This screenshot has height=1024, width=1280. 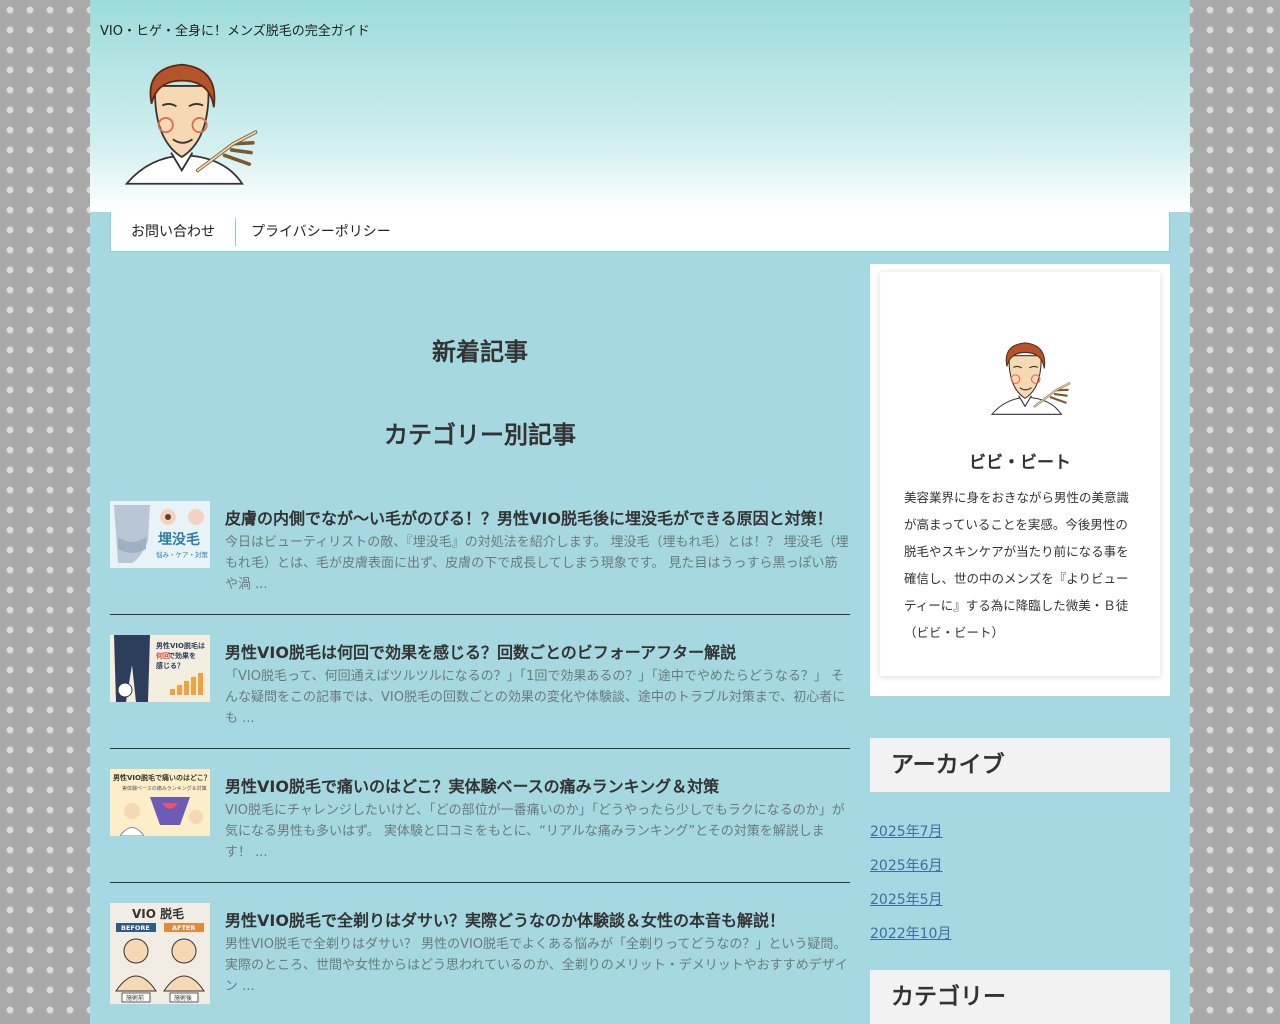 What do you see at coordinates (910, 933) in the screenshot?
I see `archive-link: 2022年10月` at bounding box center [910, 933].